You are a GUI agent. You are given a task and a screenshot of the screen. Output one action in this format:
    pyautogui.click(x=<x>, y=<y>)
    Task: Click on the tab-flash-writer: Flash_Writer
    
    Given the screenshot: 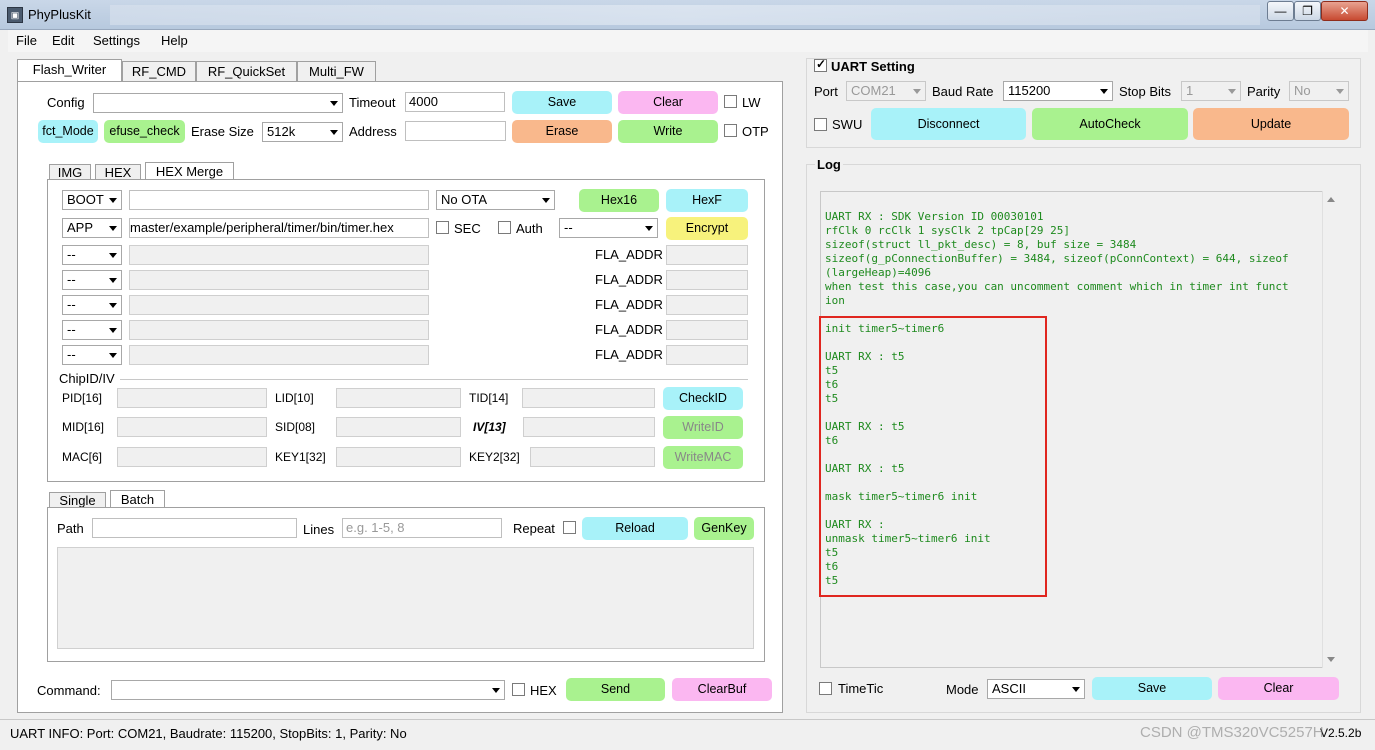 What is the action you would take?
    pyautogui.click(x=69, y=70)
    